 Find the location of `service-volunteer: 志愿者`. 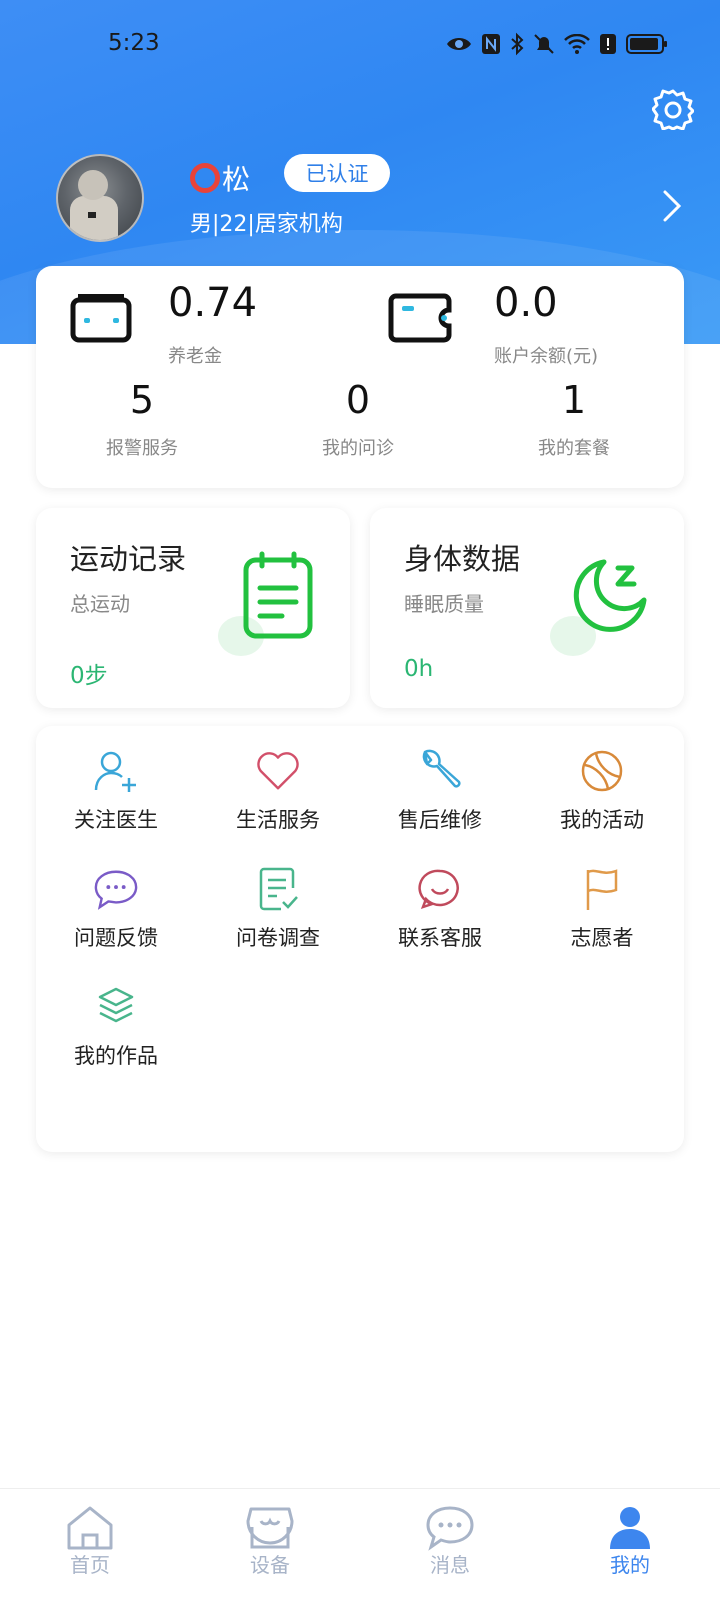

service-volunteer: 志愿者 is located at coordinates (602, 909).